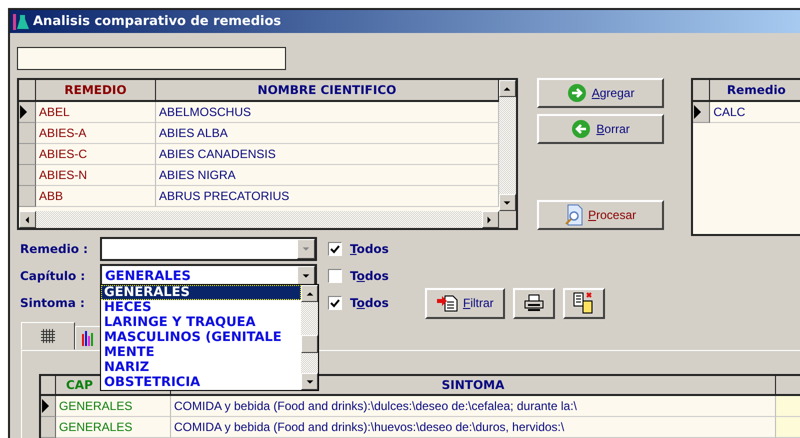 Image resolution: width=800 pixels, height=438 pixels. I want to click on table-cell: ABRUS PRECATORIUS, so click(327, 196).